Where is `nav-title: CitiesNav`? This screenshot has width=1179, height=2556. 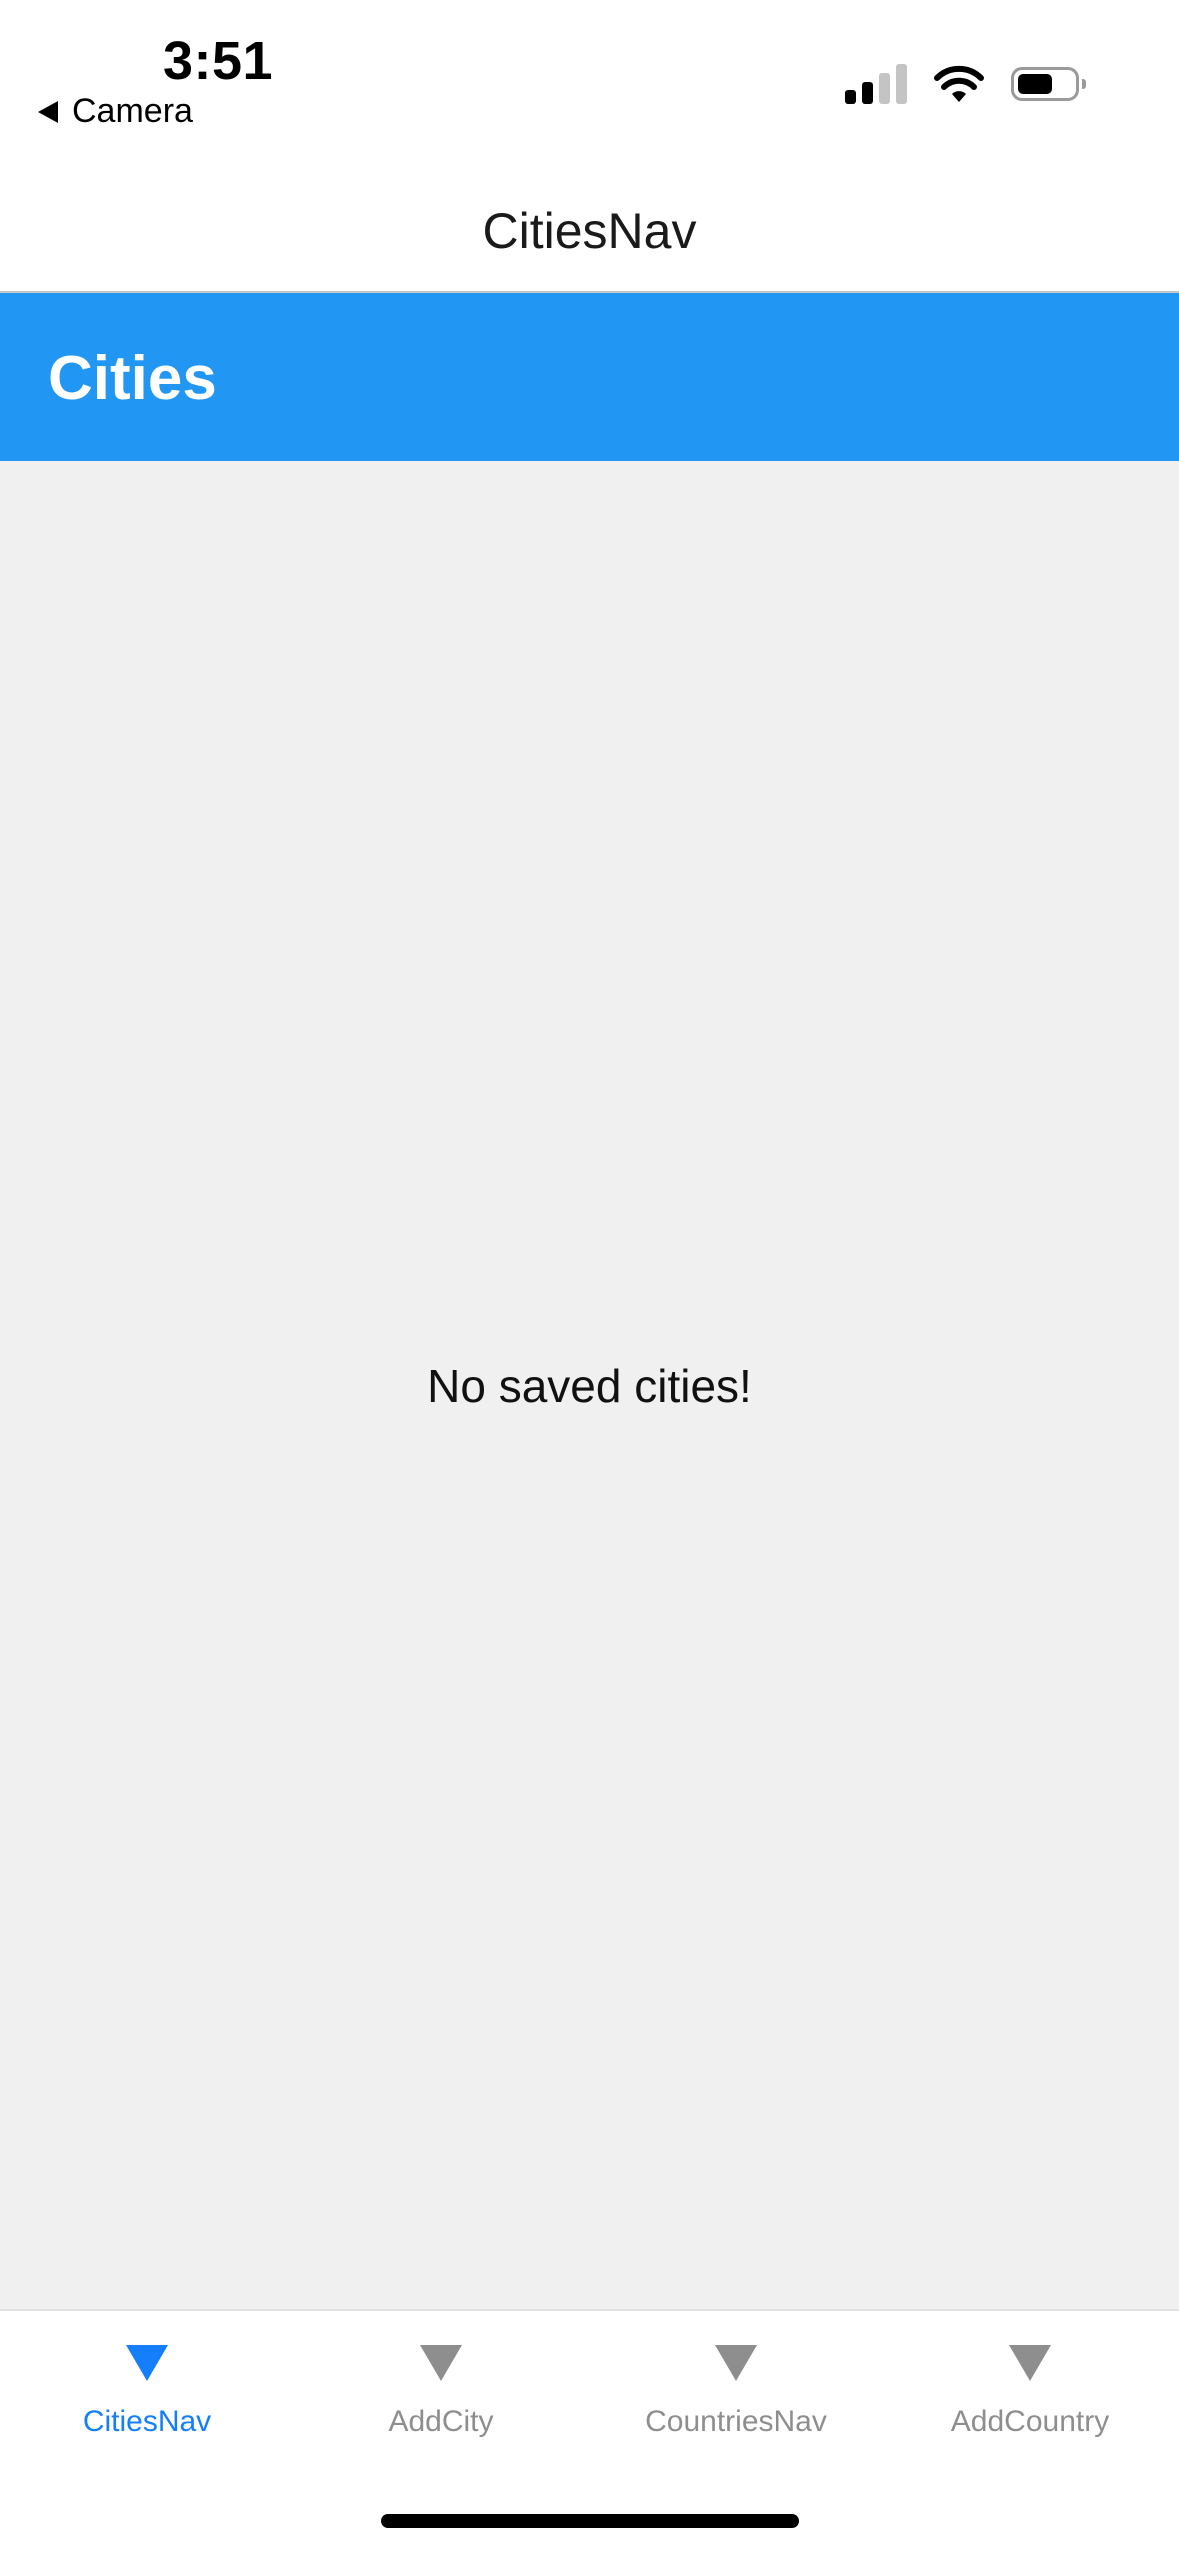 nav-title: CitiesNav is located at coordinates (589, 231).